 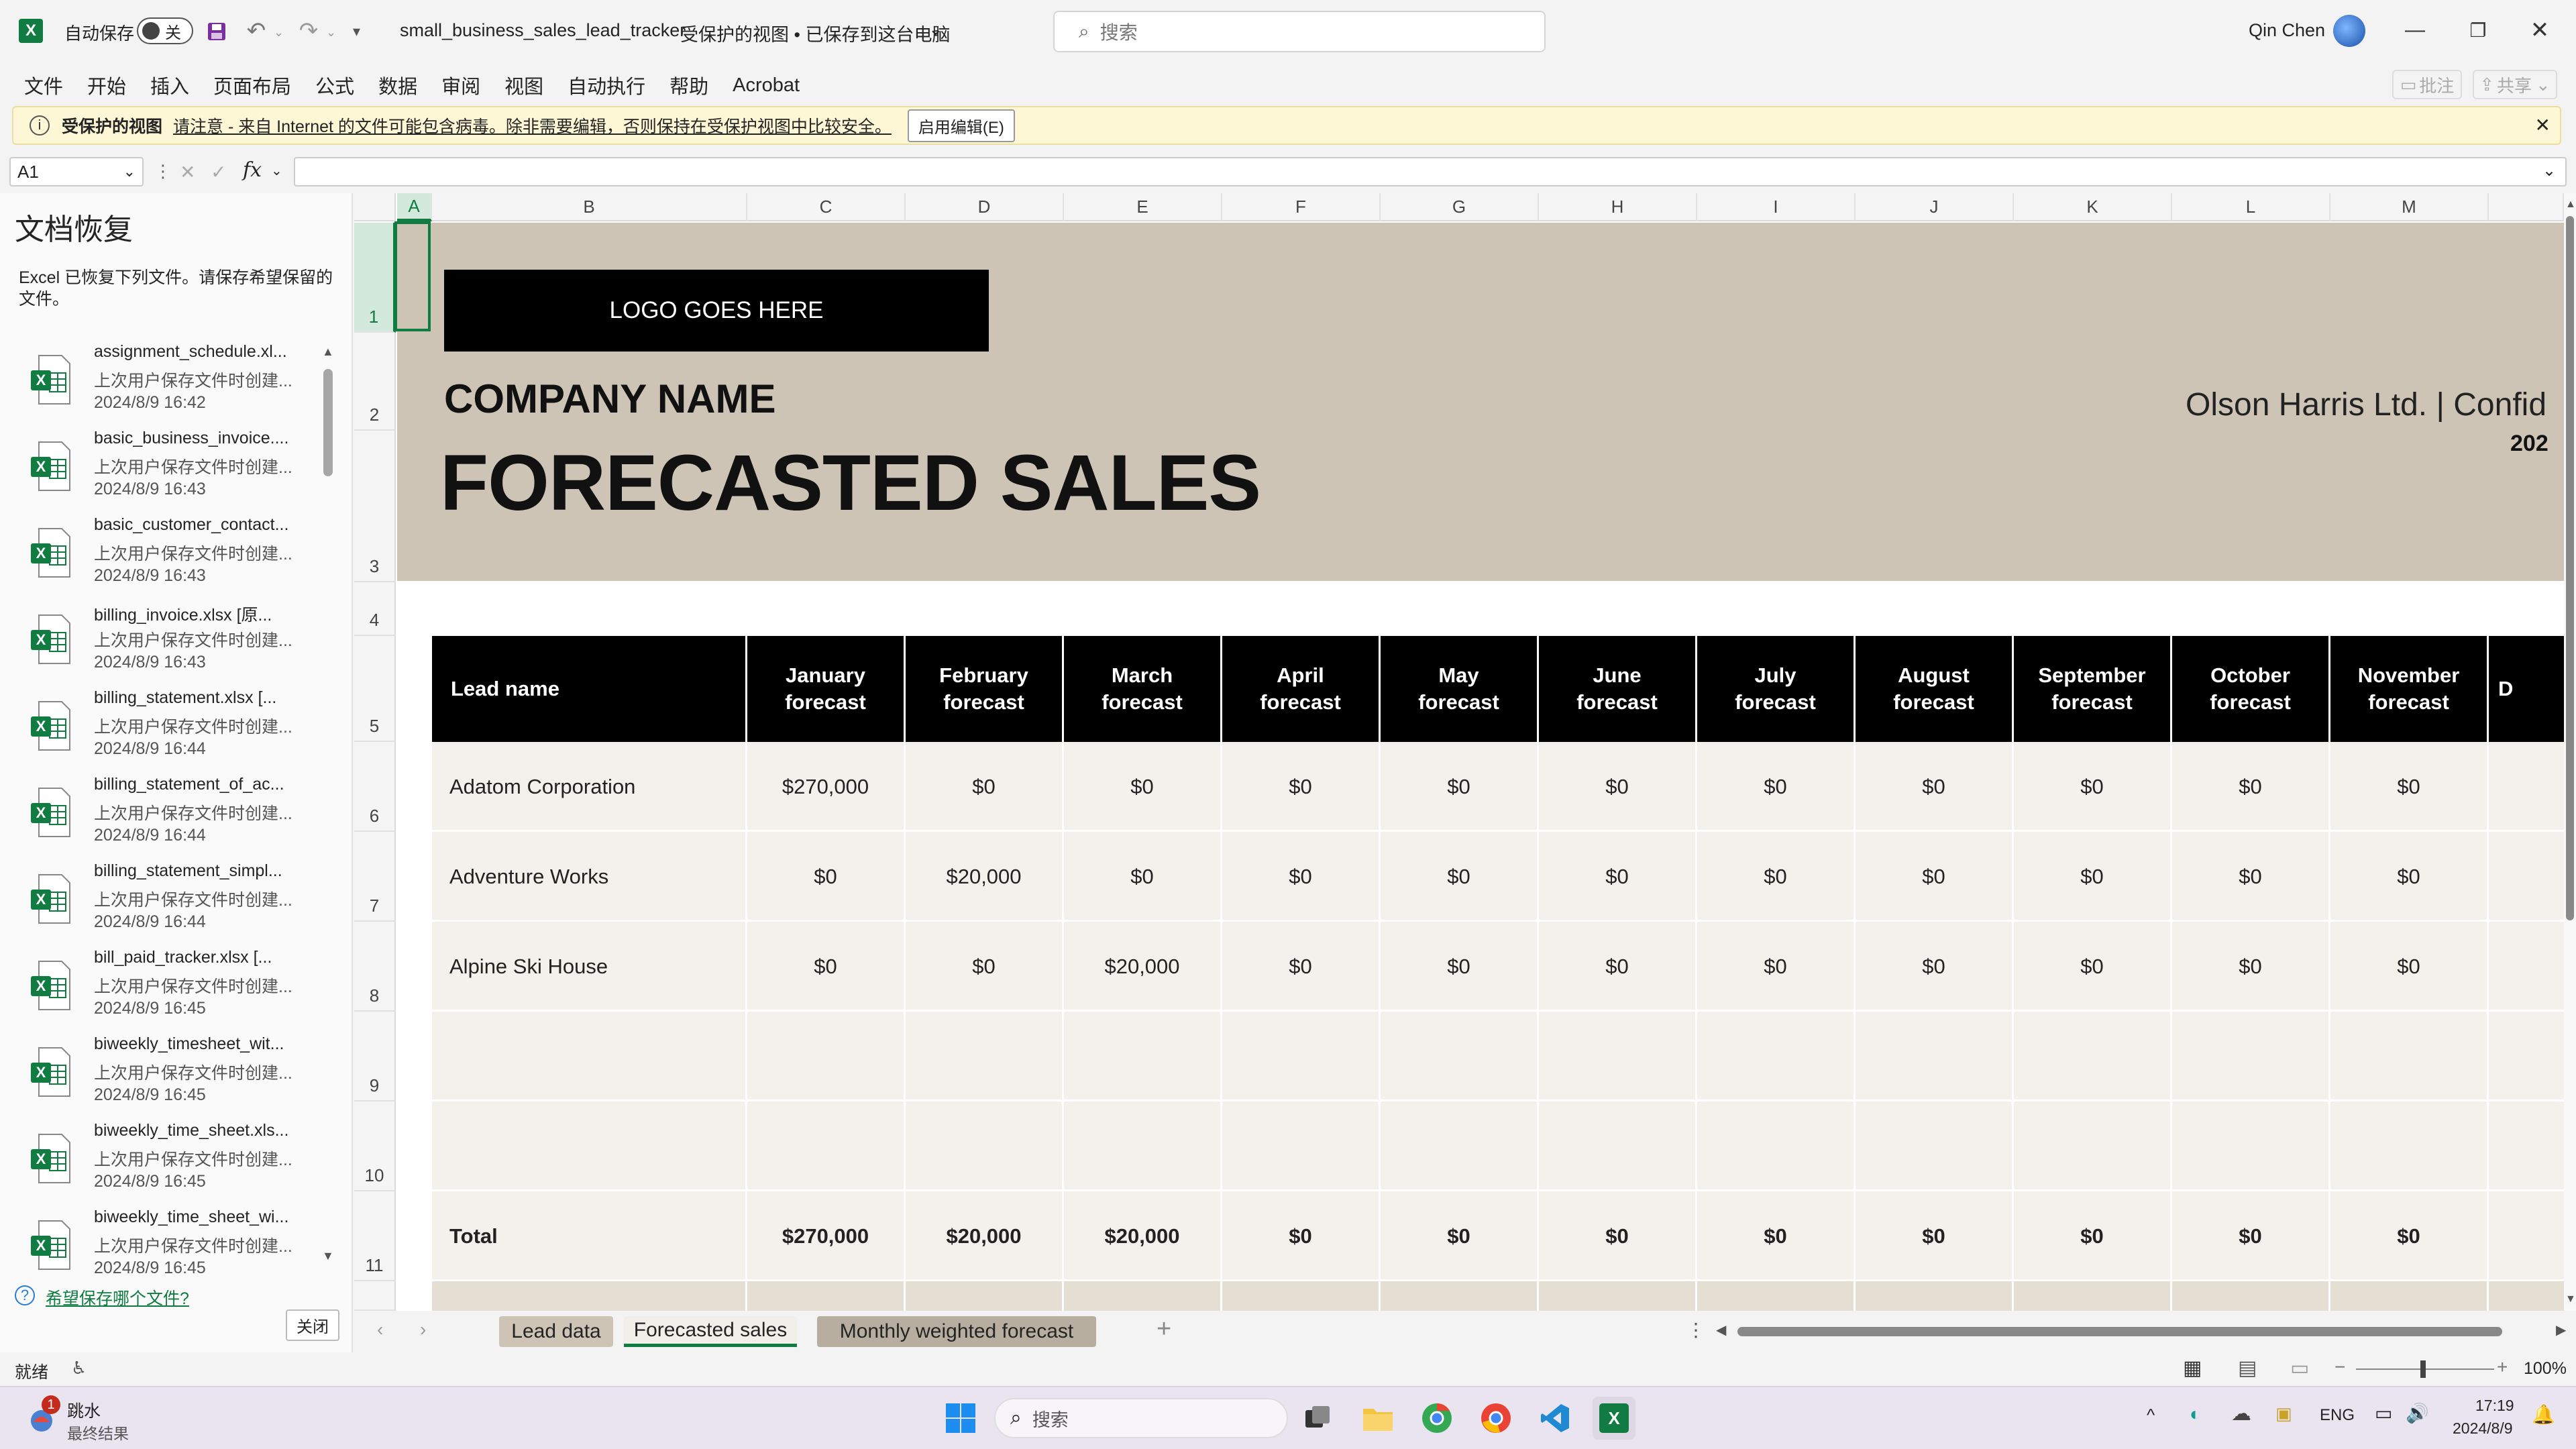 What do you see at coordinates (1618, 689) in the screenshot?
I see `header-month-forecast: June forecast` at bounding box center [1618, 689].